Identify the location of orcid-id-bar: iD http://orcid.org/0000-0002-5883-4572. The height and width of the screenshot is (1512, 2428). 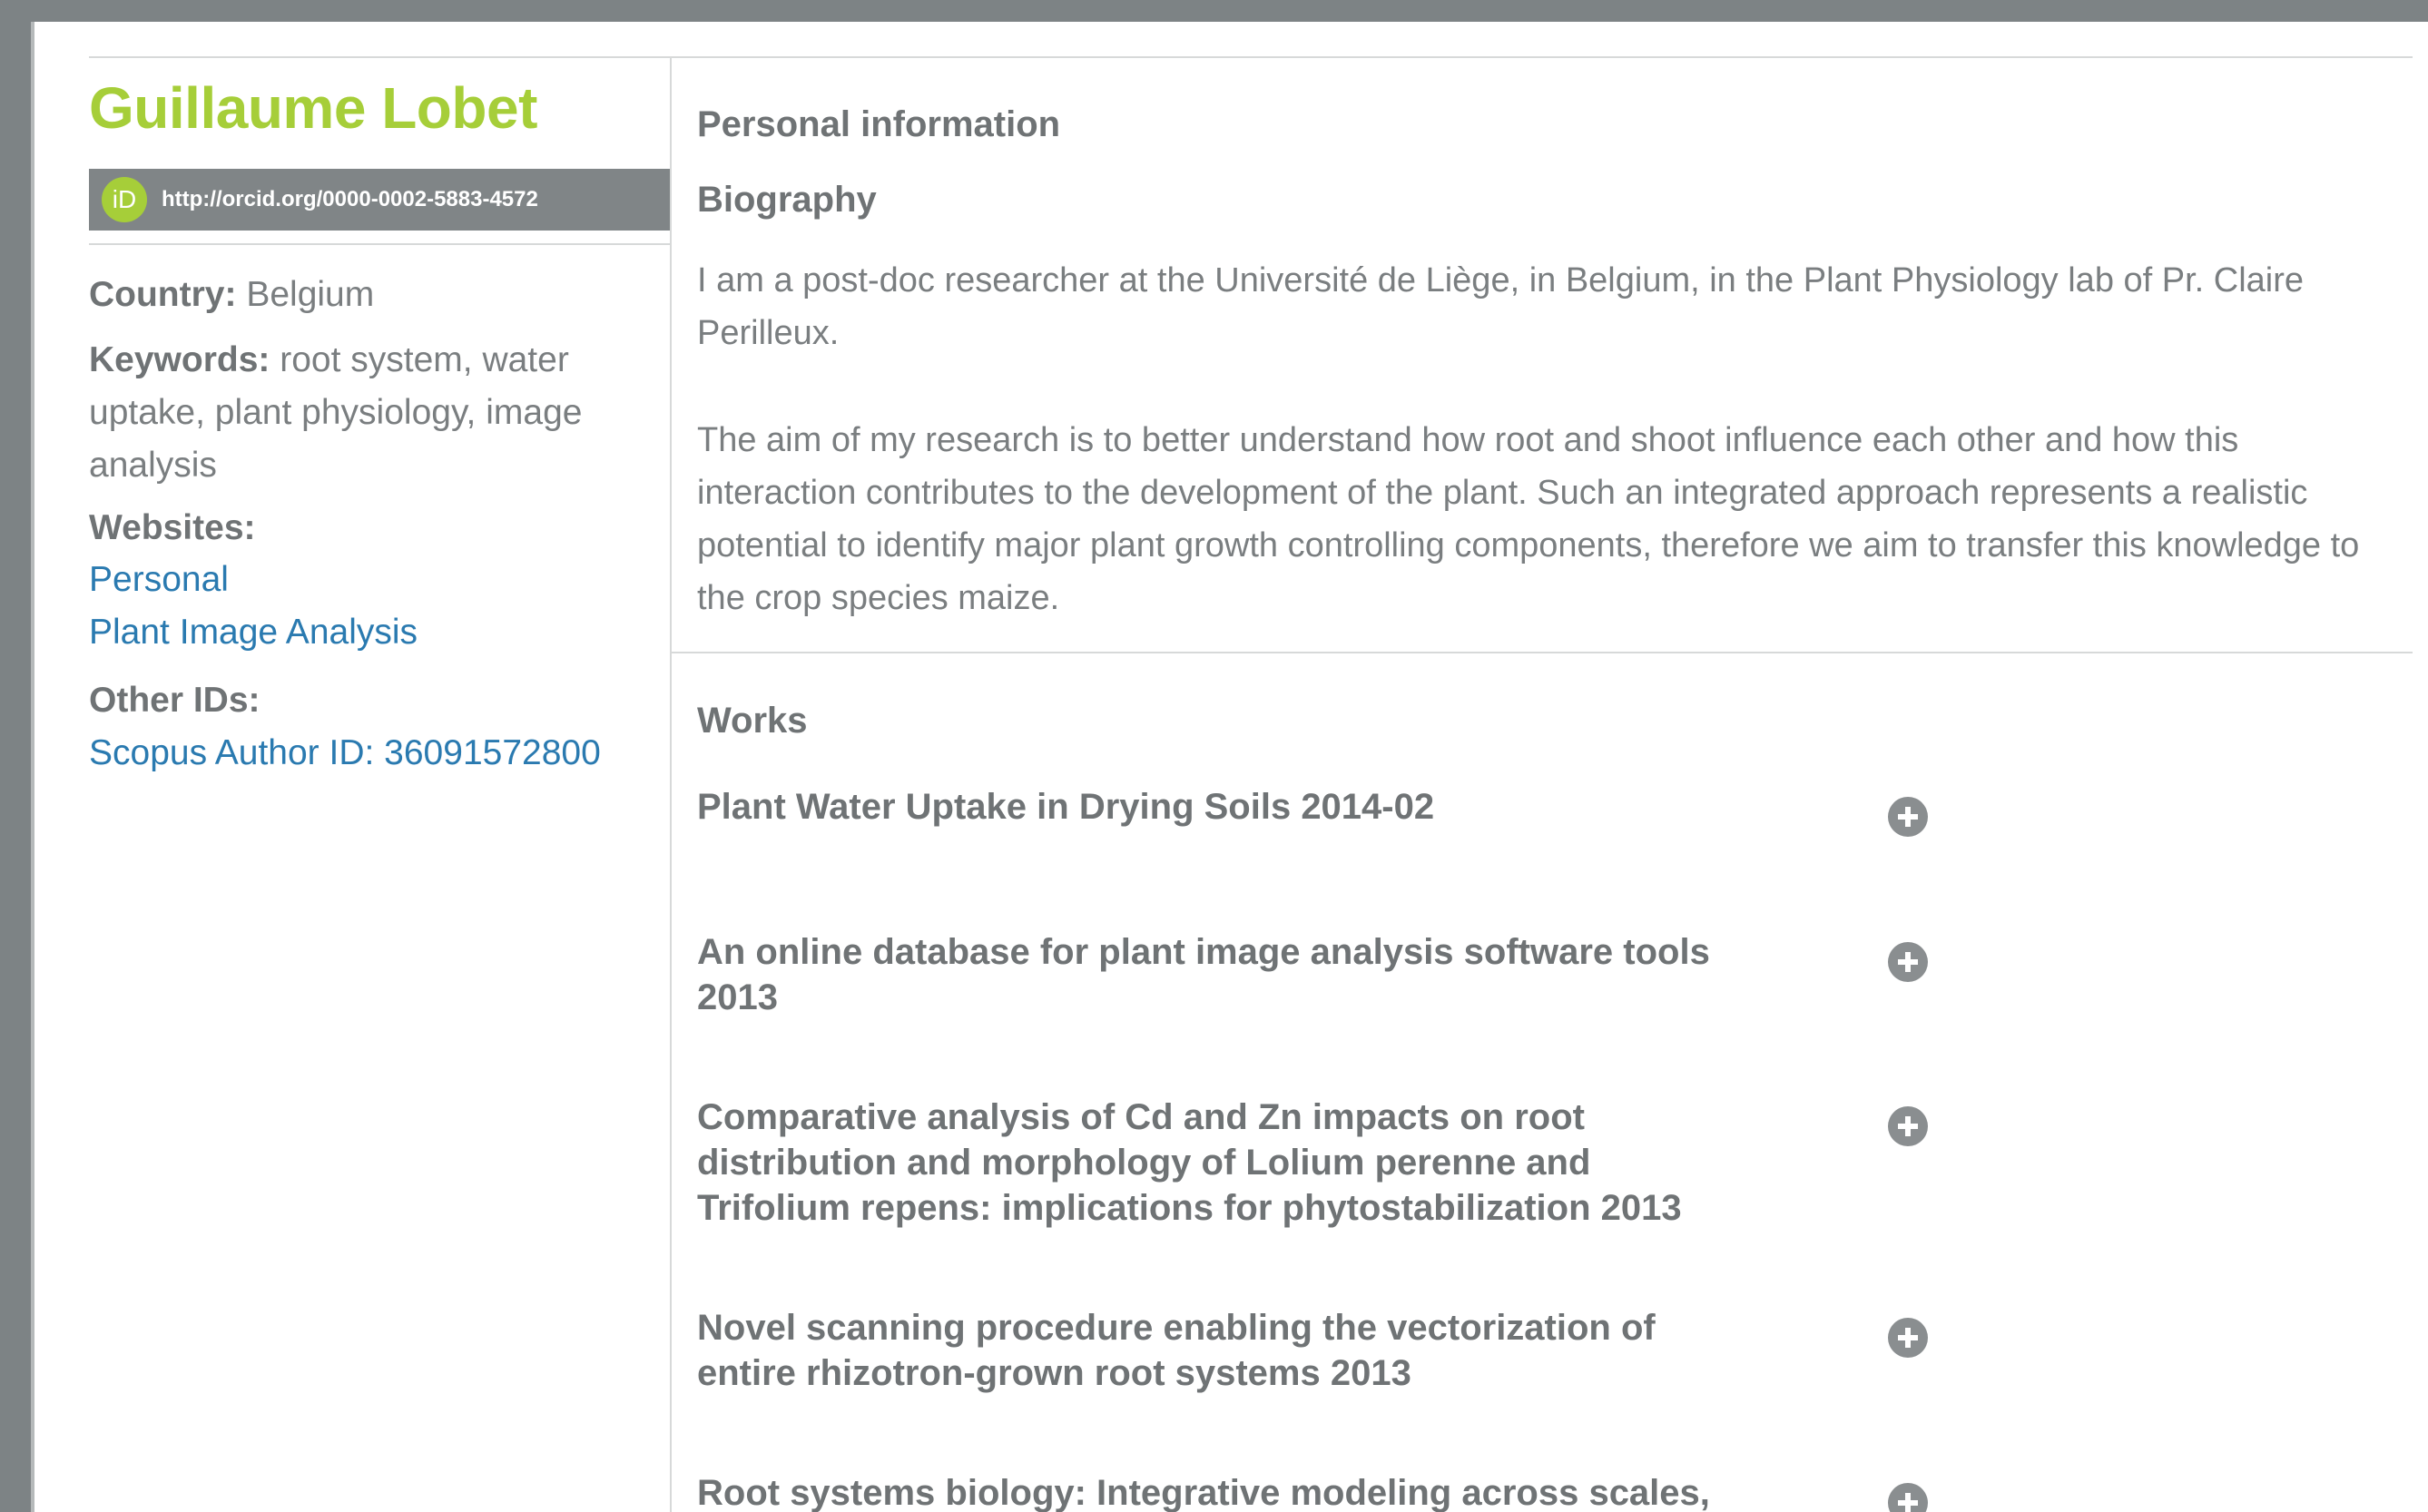
(380, 200).